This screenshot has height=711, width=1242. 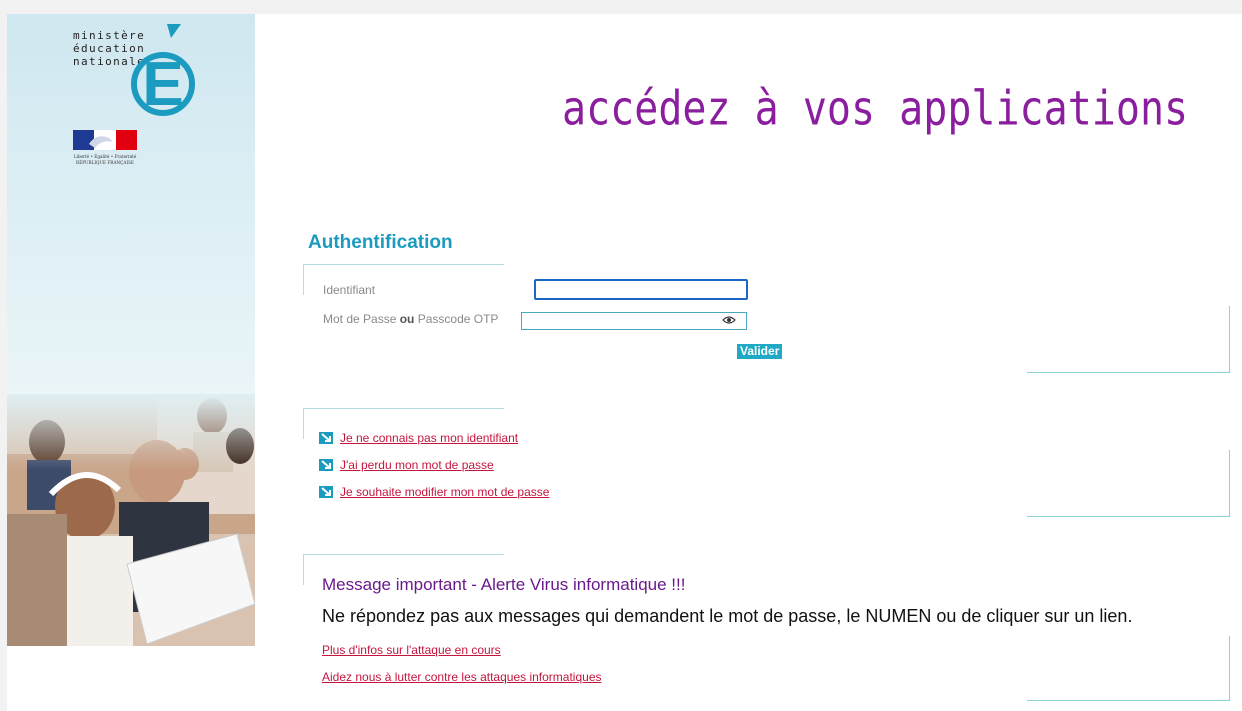 I want to click on more-info-link: Plus d'infos sur l'attaque en cours, so click(x=411, y=650).